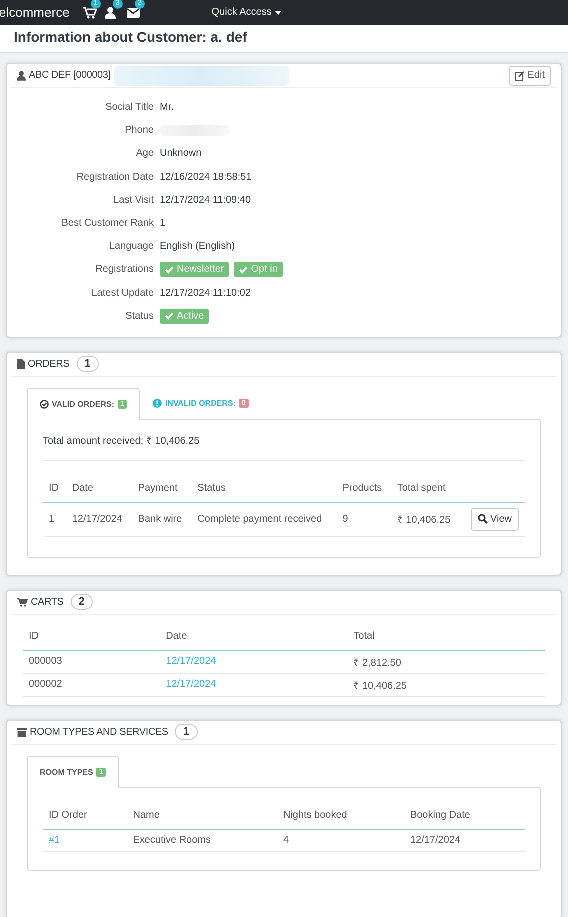 The width and height of the screenshot is (568, 917). What do you see at coordinates (206, 177) in the screenshot?
I see `field-value: 12/16/2024 18:58:51` at bounding box center [206, 177].